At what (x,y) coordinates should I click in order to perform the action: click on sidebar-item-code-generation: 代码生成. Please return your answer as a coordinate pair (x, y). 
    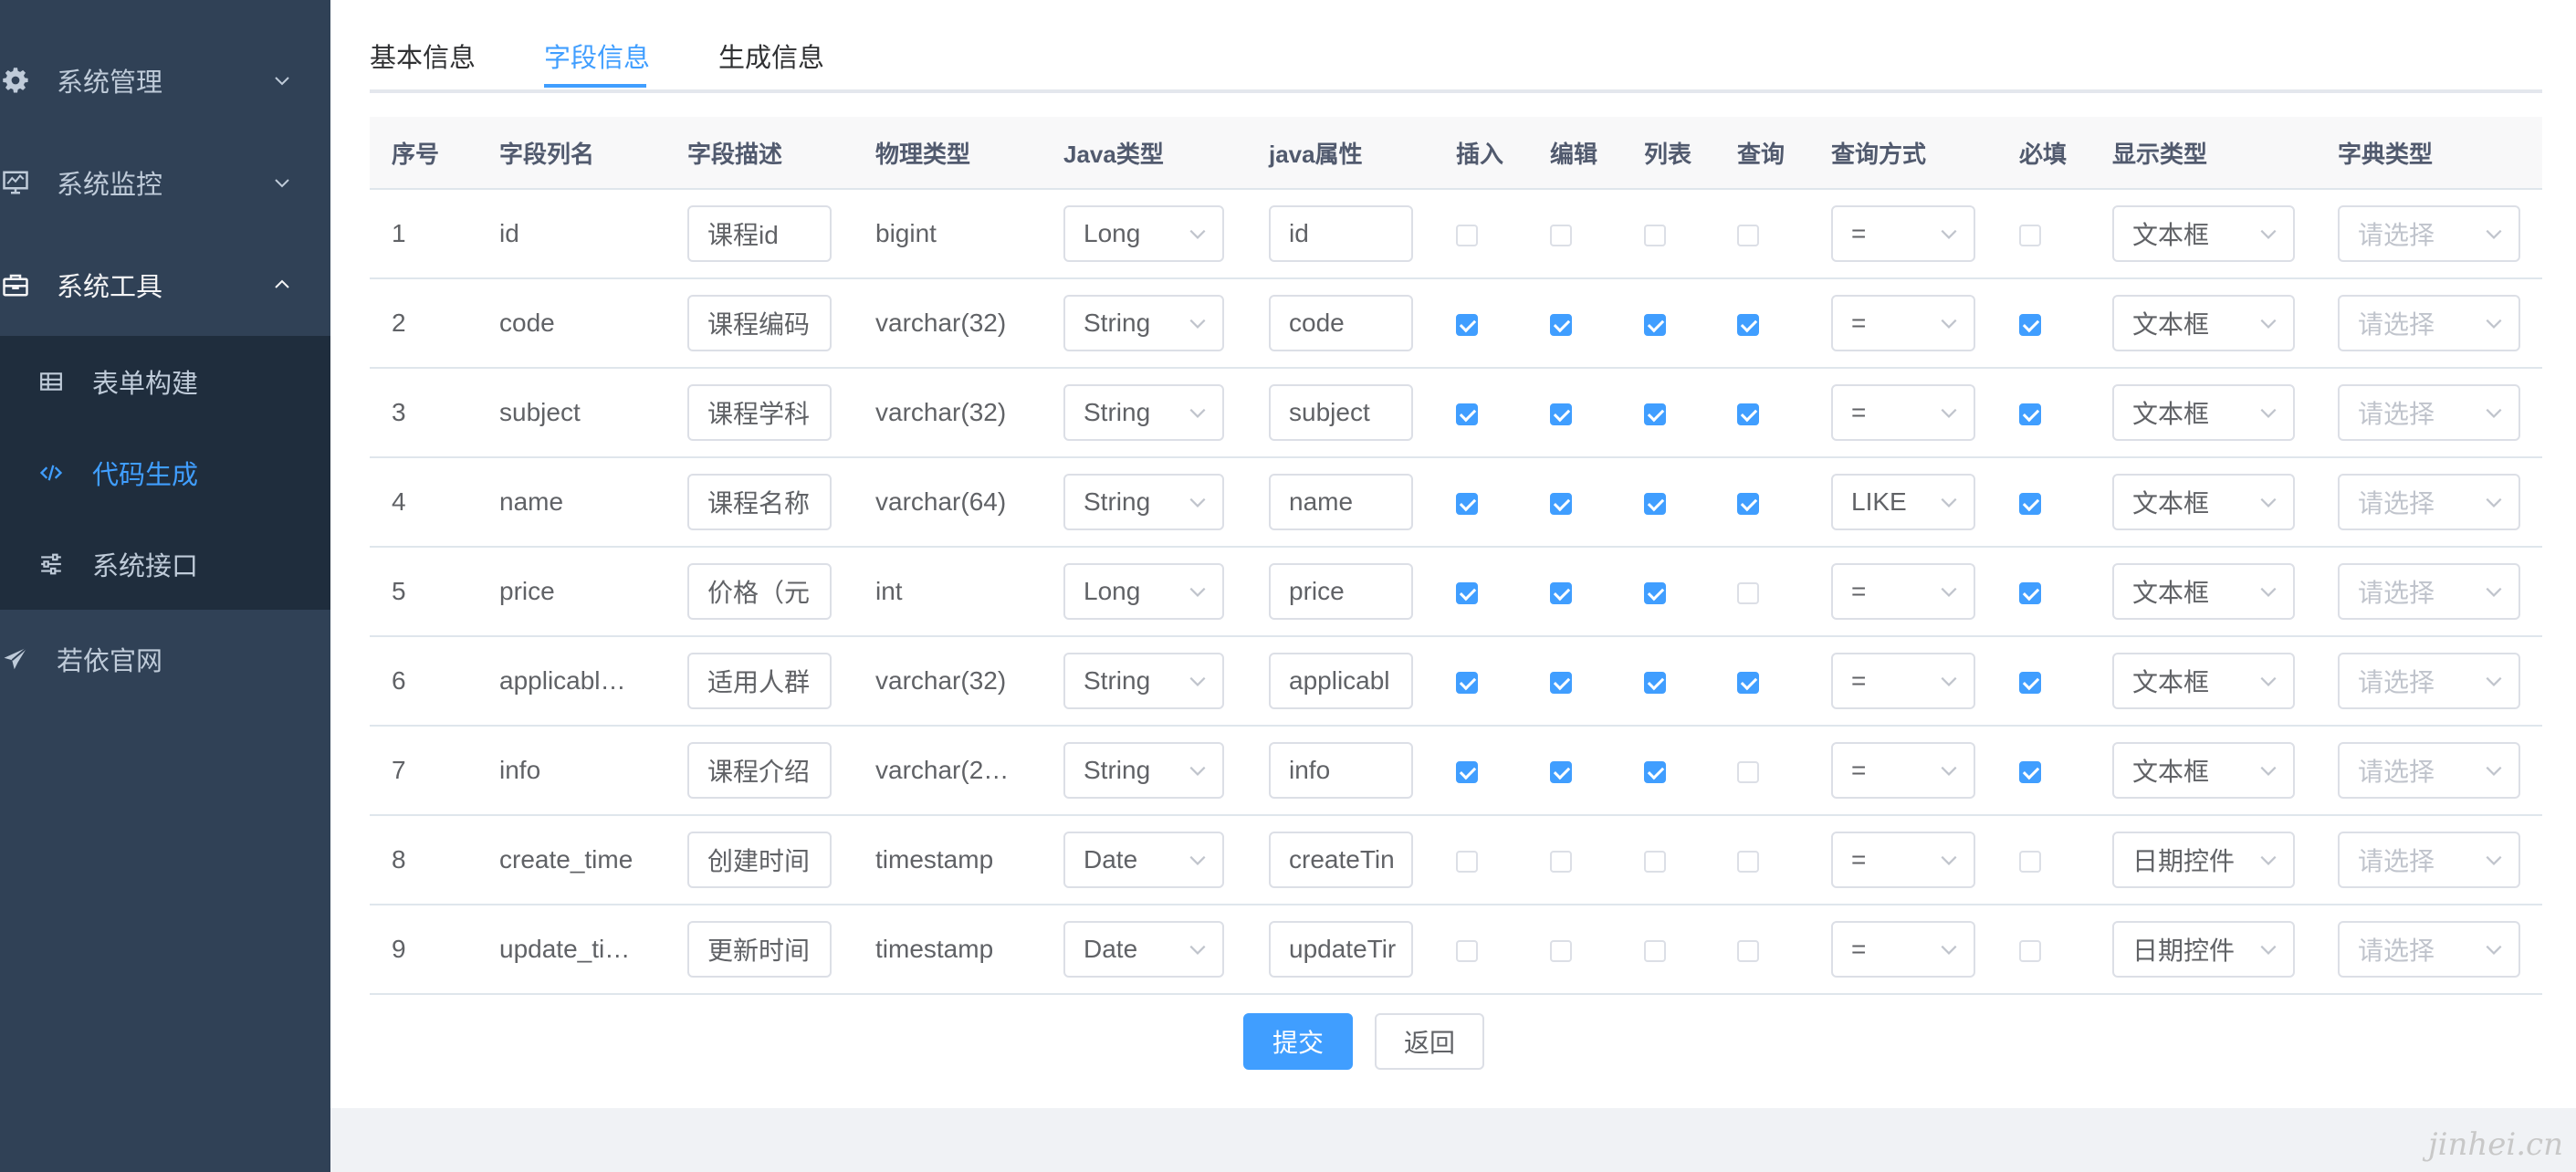
    Looking at the image, I should click on (165, 472).